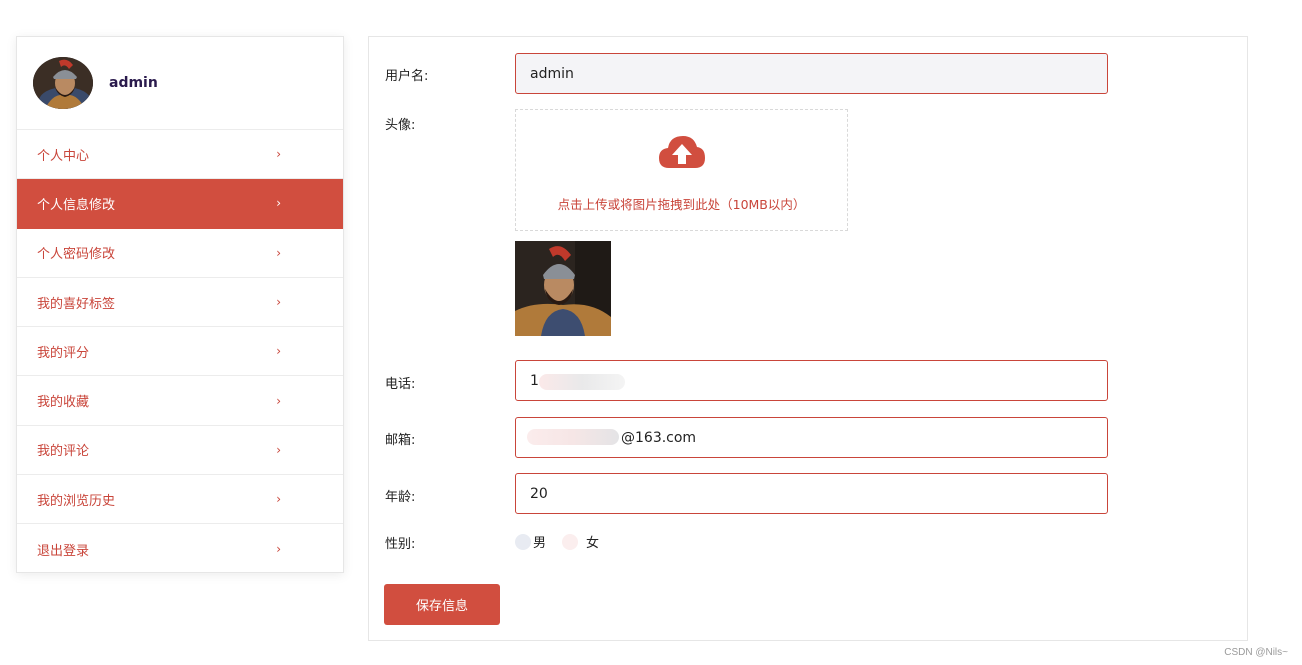 The width and height of the screenshot is (1302, 665). What do you see at coordinates (400, 440) in the screenshot?
I see `email-field-label: 邮箱:` at bounding box center [400, 440].